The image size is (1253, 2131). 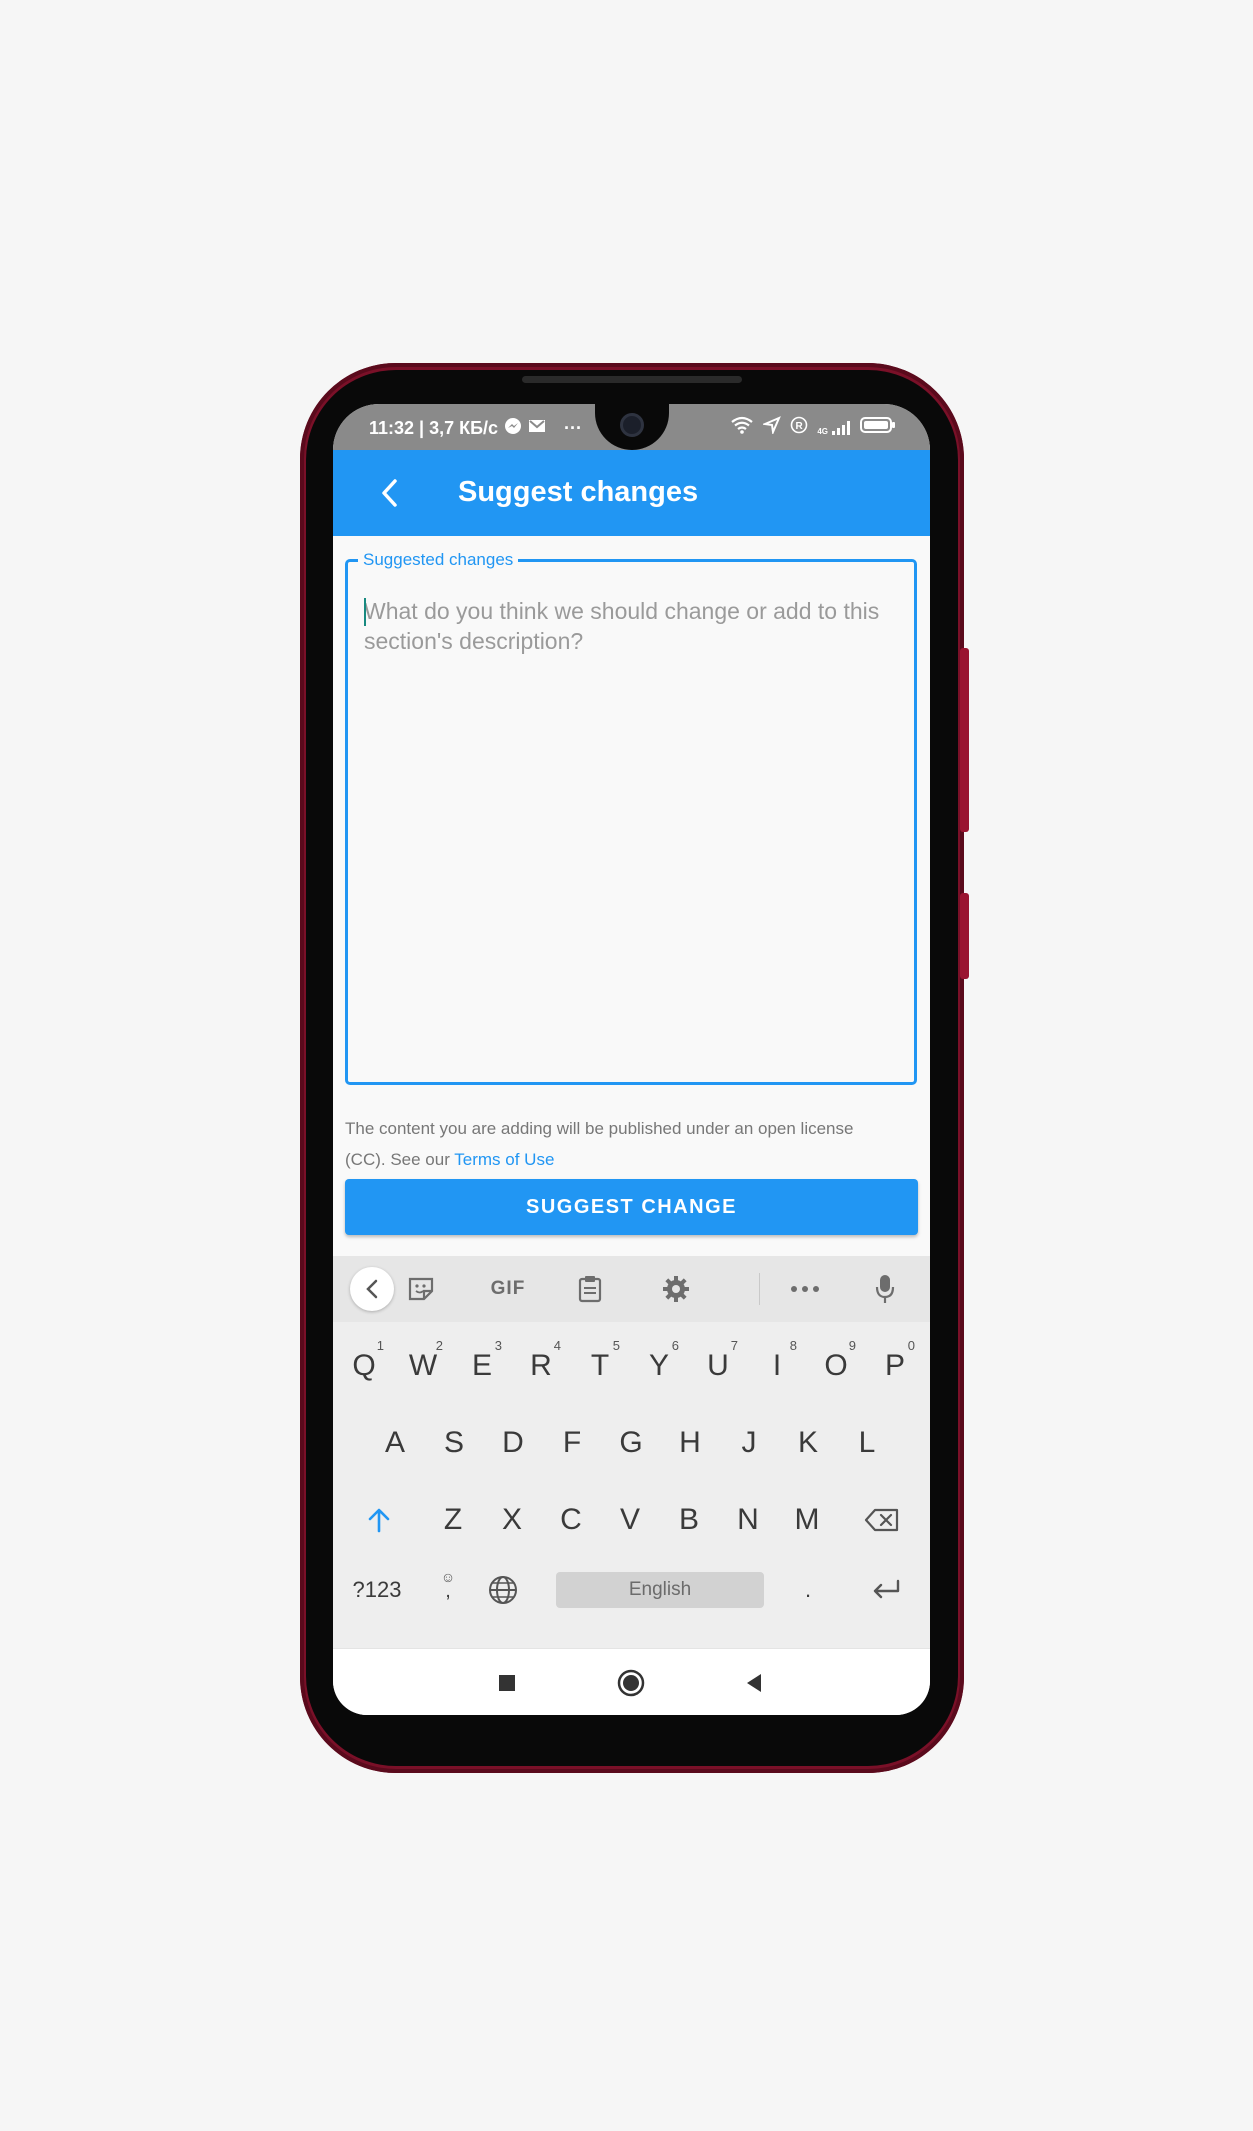 I want to click on key-hint: 7, so click(x=734, y=1345).